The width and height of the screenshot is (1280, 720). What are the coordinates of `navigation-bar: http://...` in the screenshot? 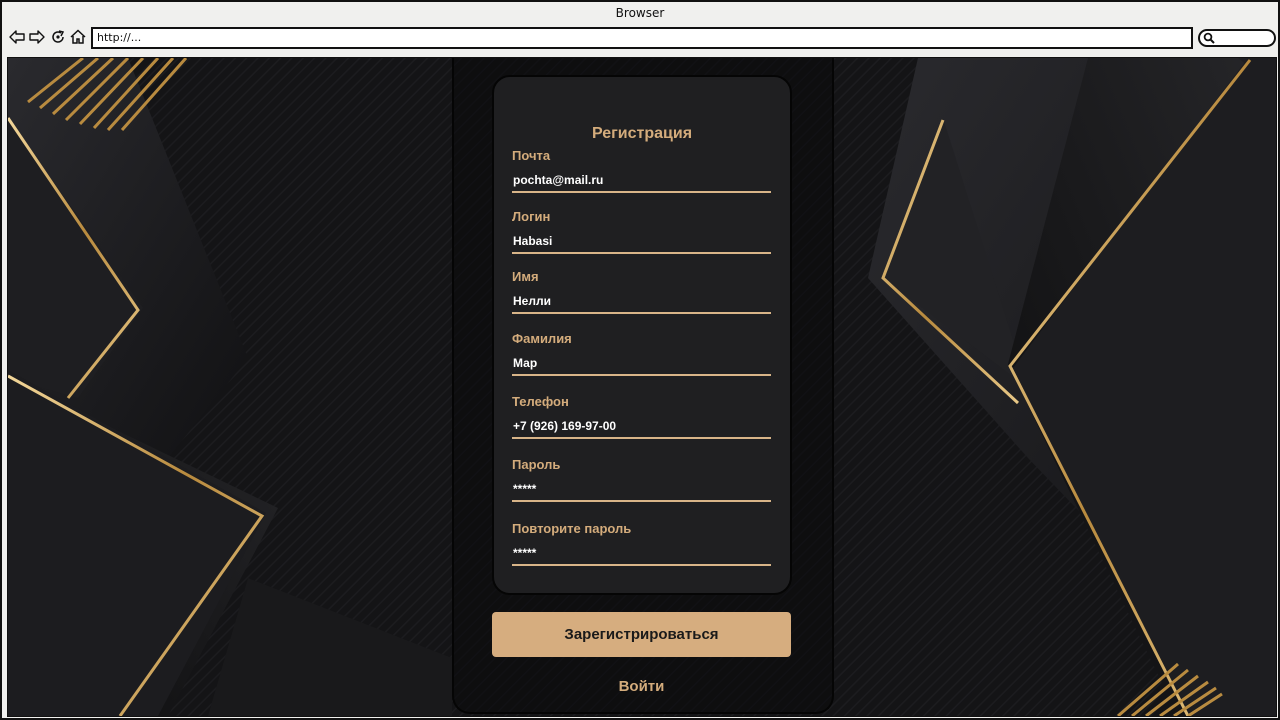 It's located at (640, 38).